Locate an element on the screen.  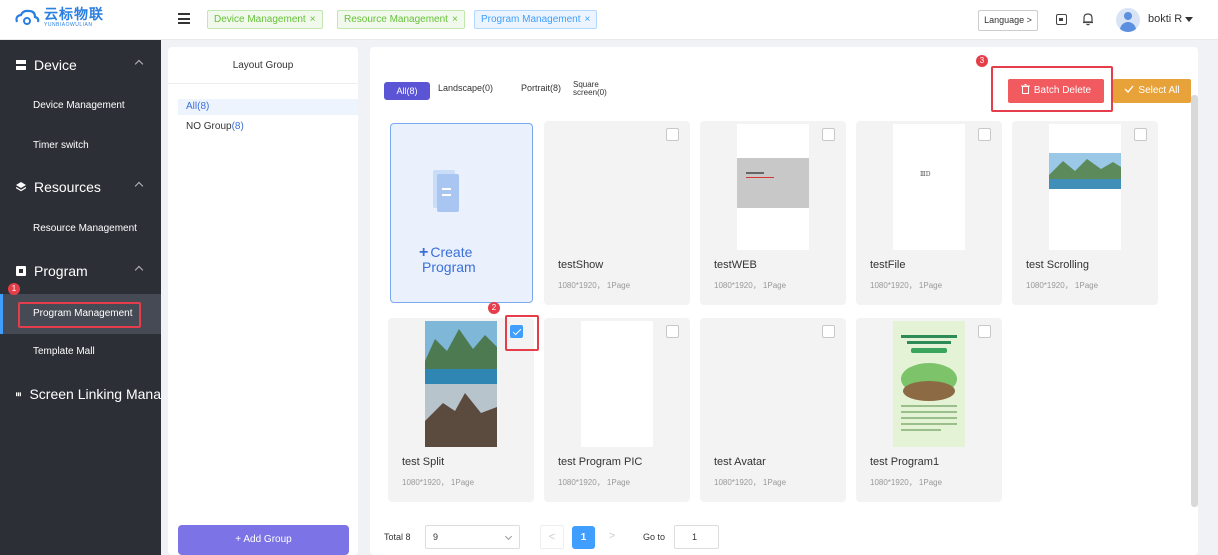
program-name: test Avatar is located at coordinates (740, 462).